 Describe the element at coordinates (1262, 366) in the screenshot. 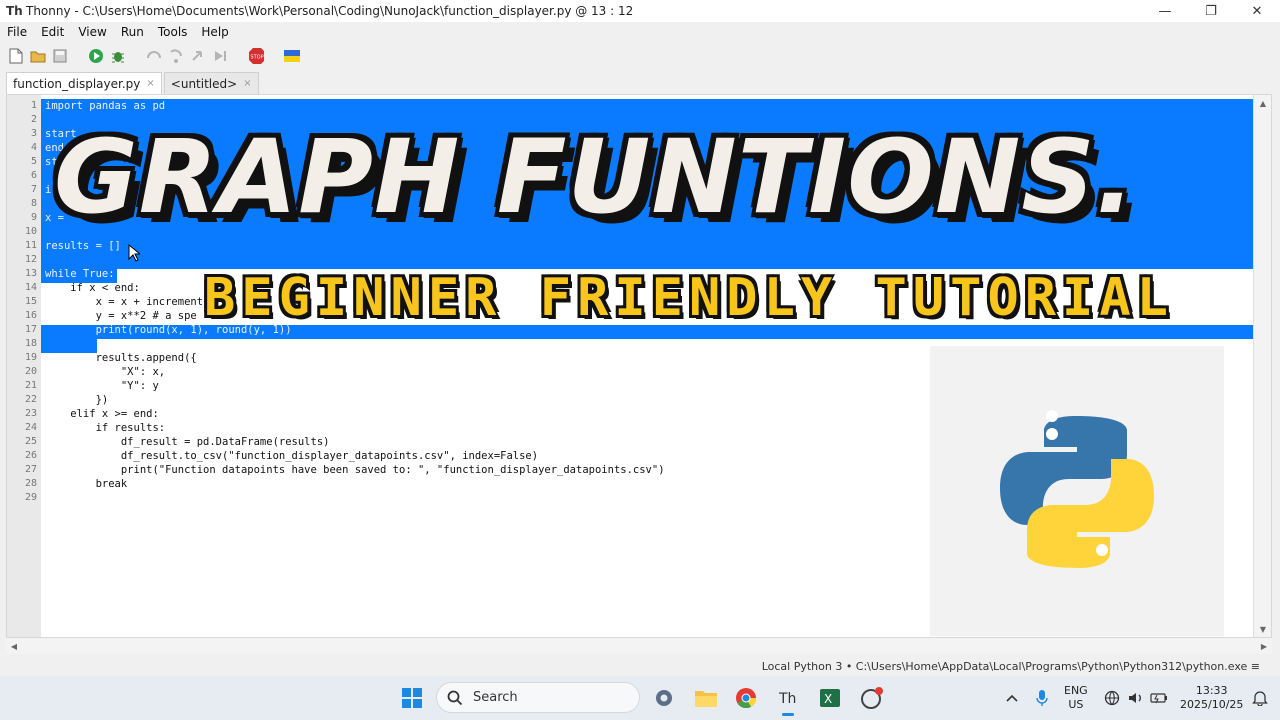

I see `vertical-scrollbar: ▲ ▼` at that location.